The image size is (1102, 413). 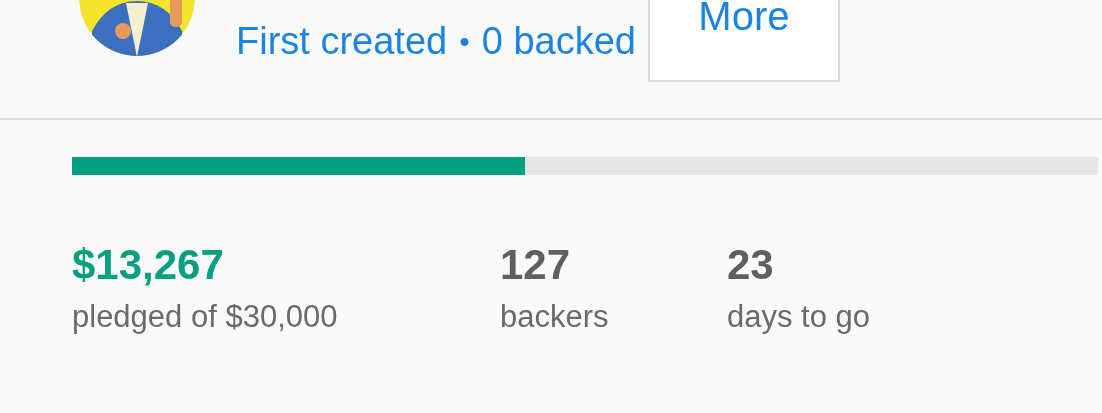 What do you see at coordinates (205, 317) in the screenshot?
I see `stat-label: pledged of $30,000` at bounding box center [205, 317].